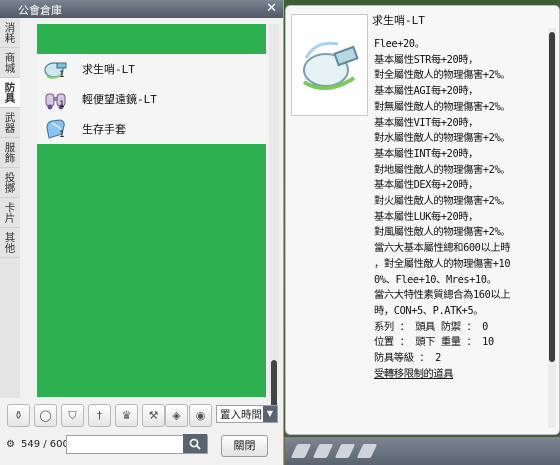 The height and width of the screenshot is (465, 560). Describe the element at coordinates (153, 415) in the screenshot. I see `filter-tool-icon: ⚒` at that location.